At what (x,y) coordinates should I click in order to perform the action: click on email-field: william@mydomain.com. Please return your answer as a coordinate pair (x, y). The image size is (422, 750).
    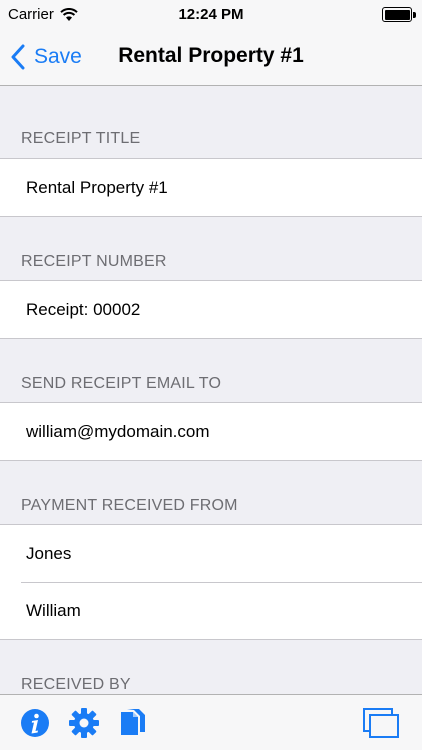
    Looking at the image, I should click on (211, 431).